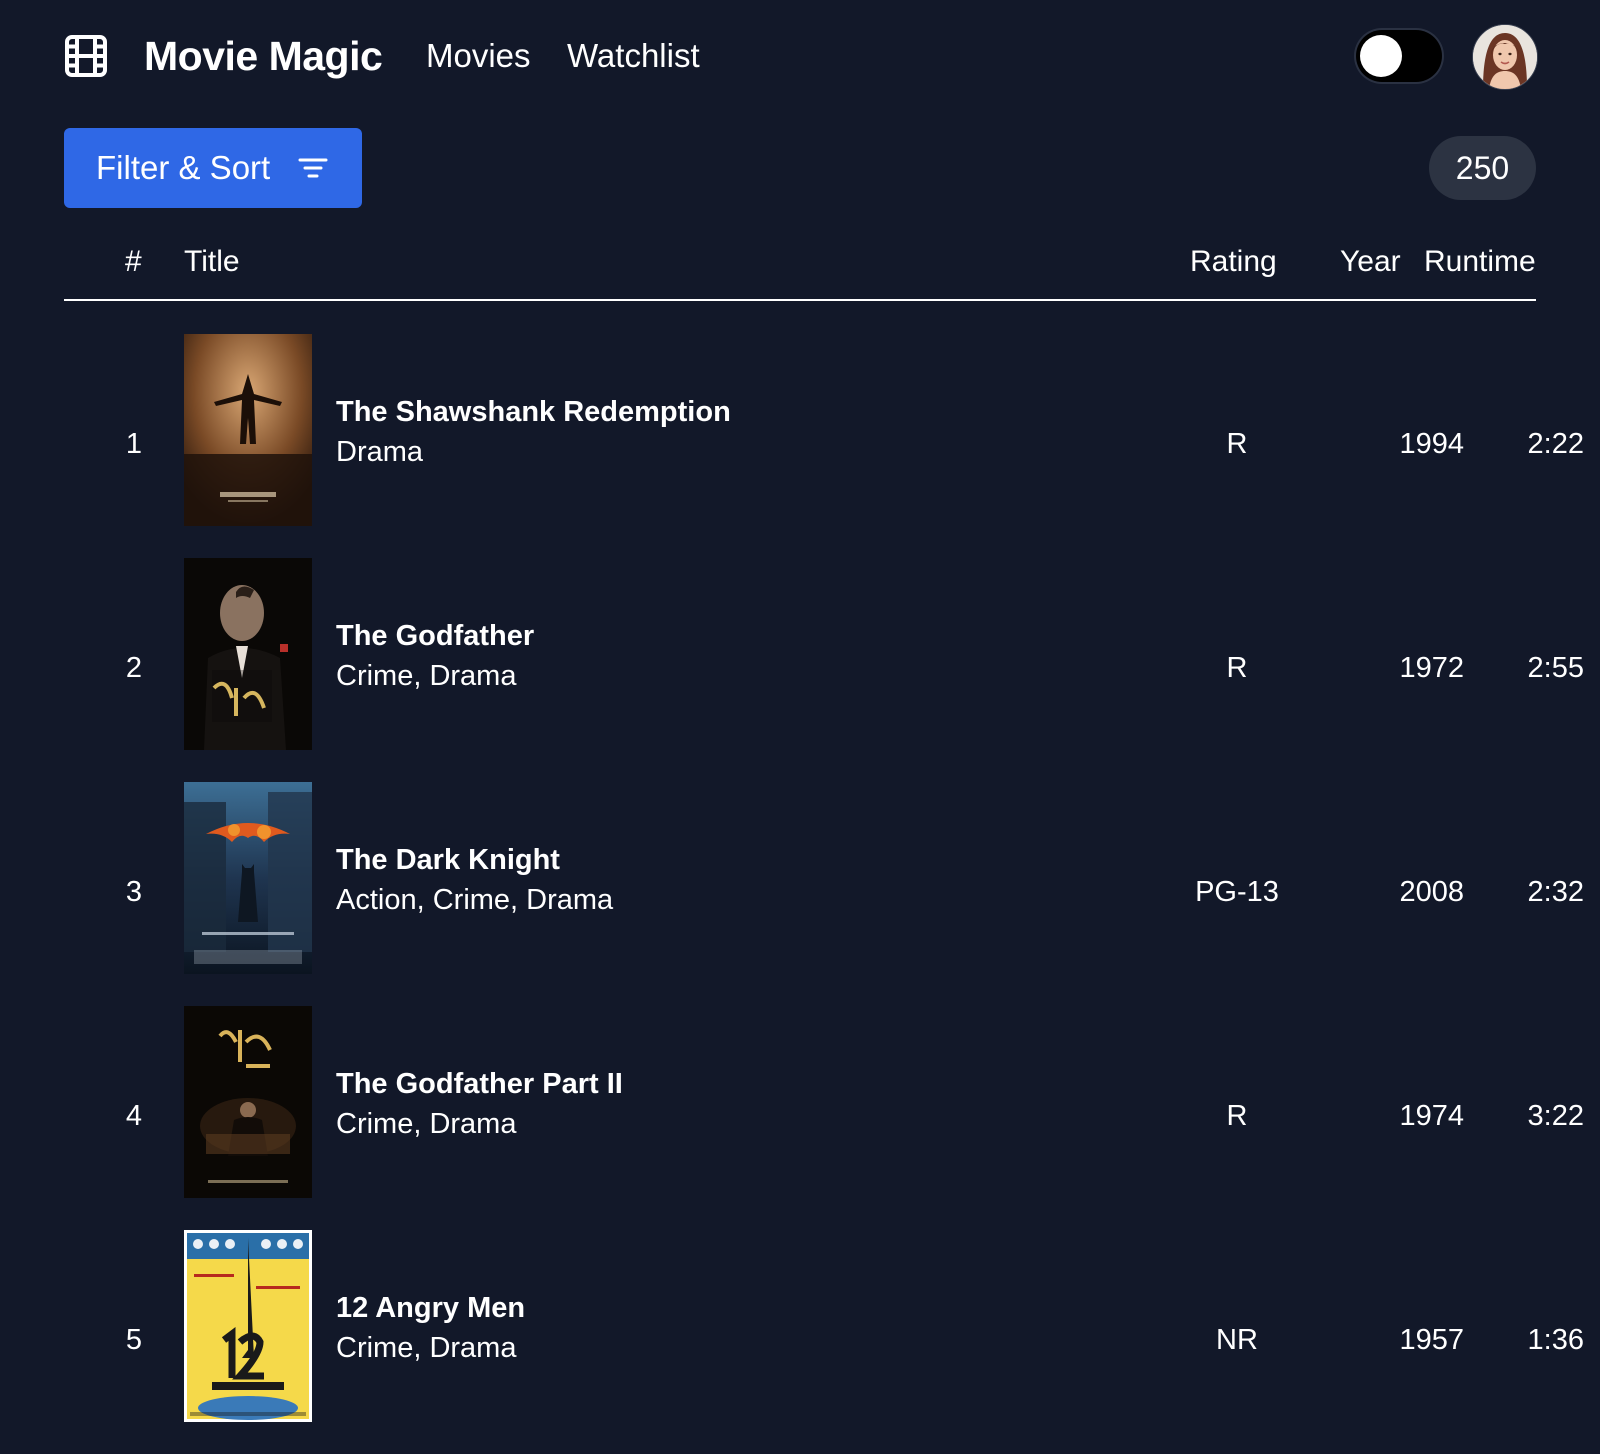 This screenshot has height=1454, width=1600. What do you see at coordinates (1370, 262) in the screenshot?
I see `column-header-year: Year` at bounding box center [1370, 262].